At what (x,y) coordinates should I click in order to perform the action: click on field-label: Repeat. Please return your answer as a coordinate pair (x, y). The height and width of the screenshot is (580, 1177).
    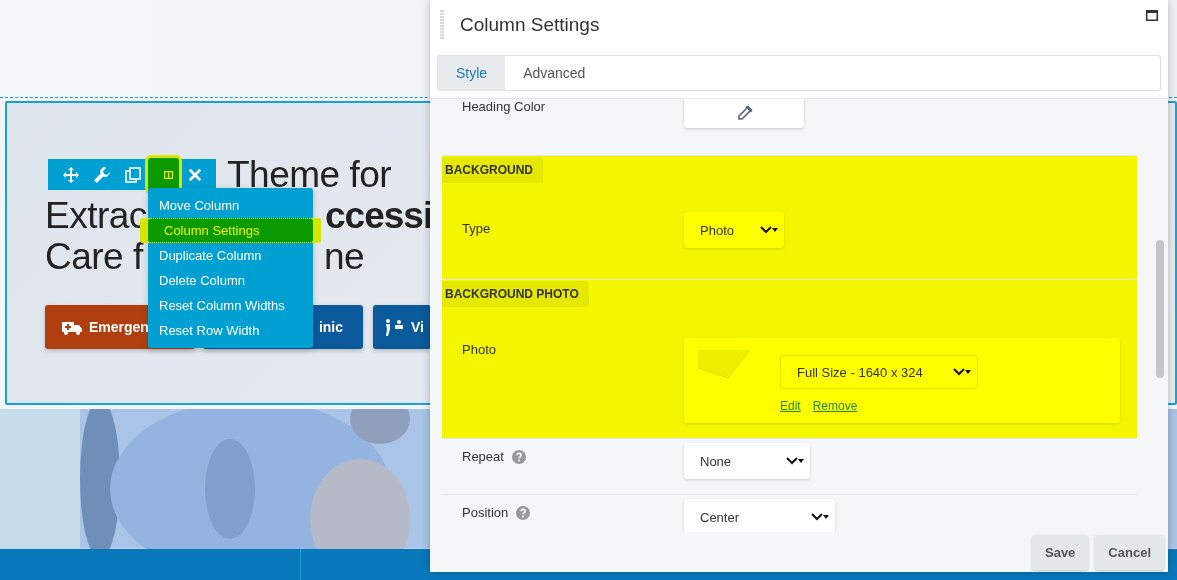
    Looking at the image, I should click on (483, 456).